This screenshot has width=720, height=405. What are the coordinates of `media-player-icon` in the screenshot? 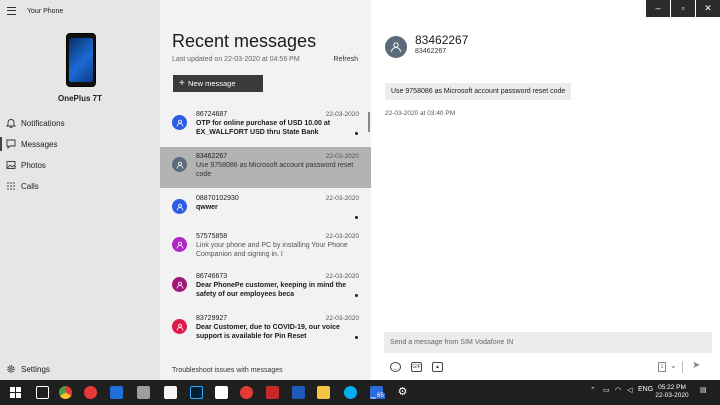 It's located at (246, 392).